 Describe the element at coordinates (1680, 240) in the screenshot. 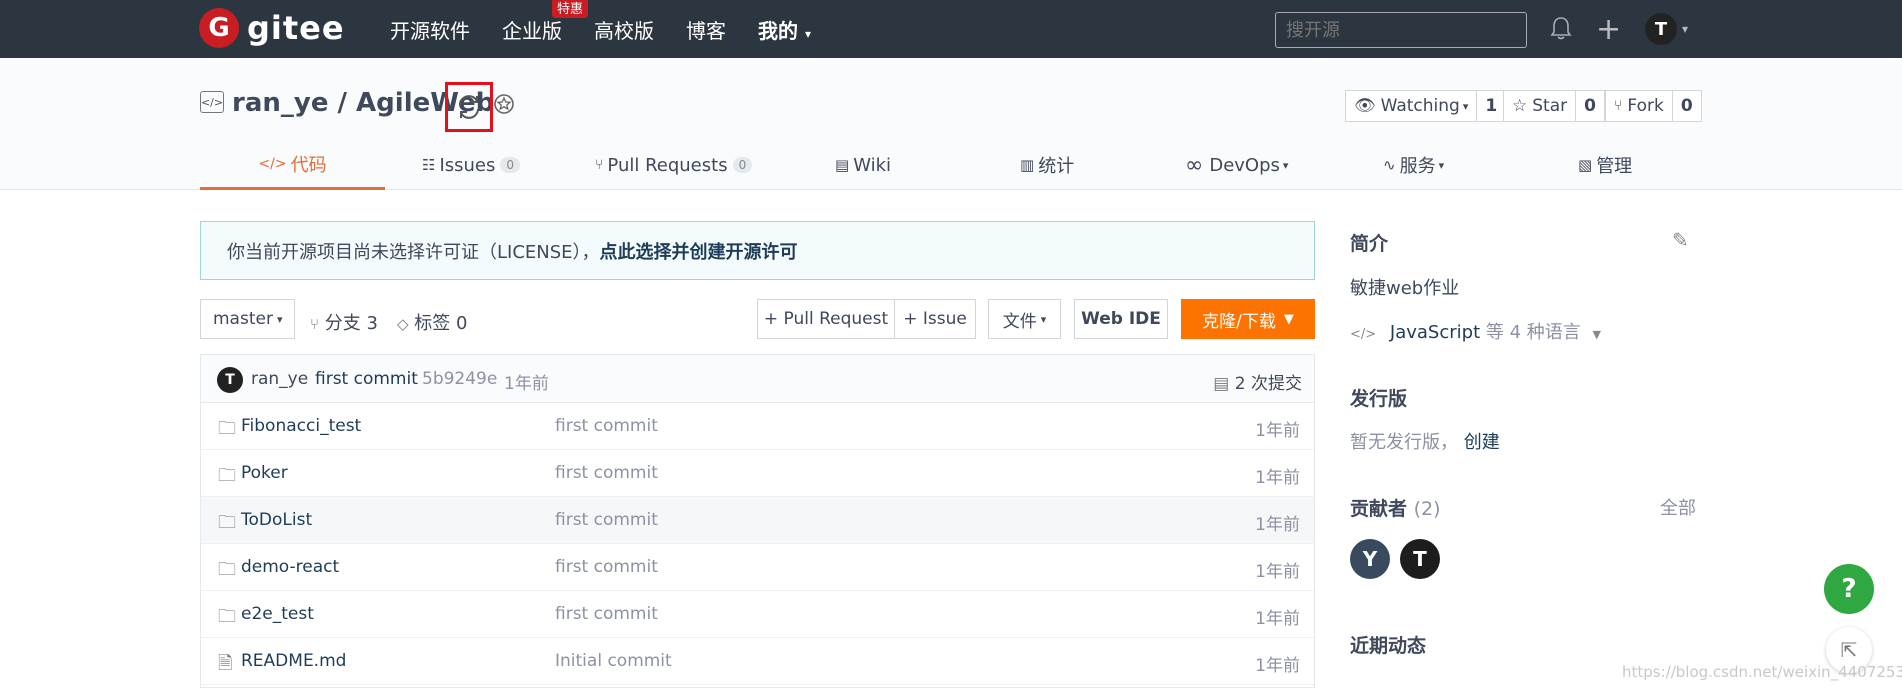

I see `edit-icon: ✎` at that location.